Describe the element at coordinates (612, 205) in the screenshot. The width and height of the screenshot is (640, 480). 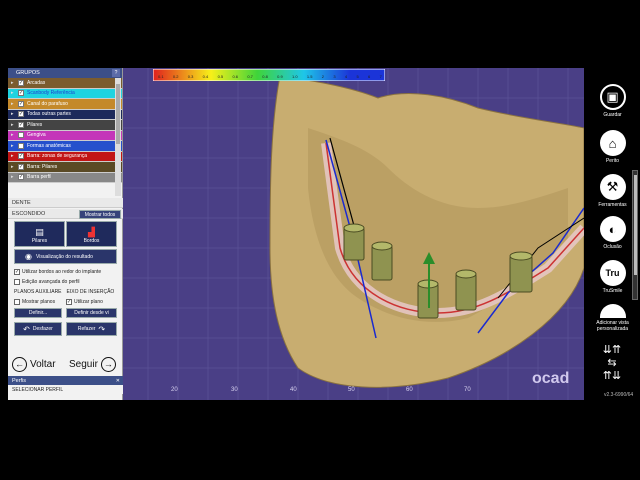
I see `ferramentas-label: Ferramentas` at that location.